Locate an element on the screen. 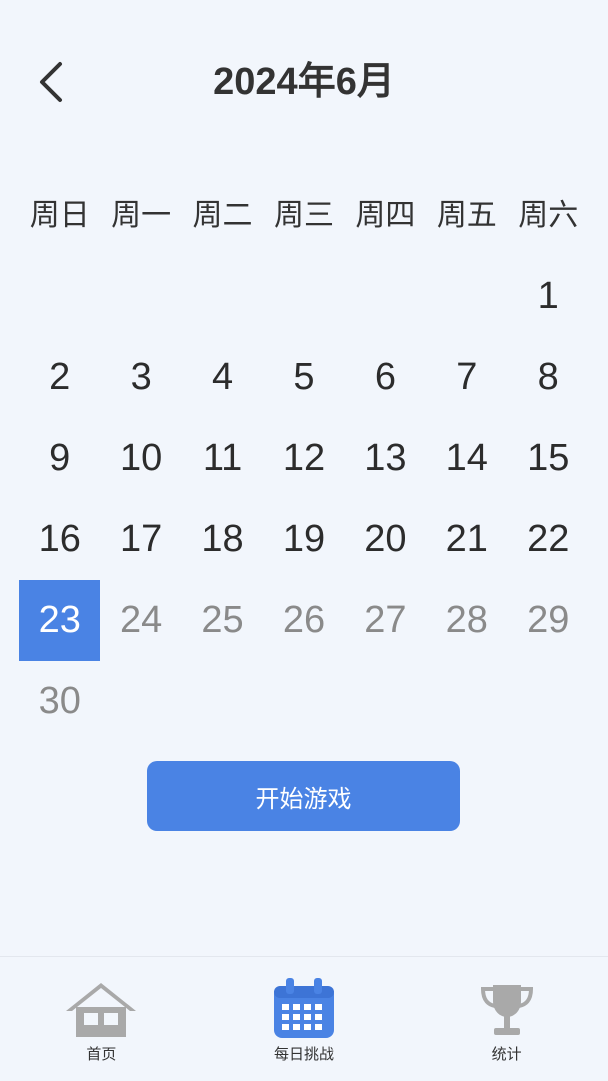  calendar-day: 11 is located at coordinates (222, 458).